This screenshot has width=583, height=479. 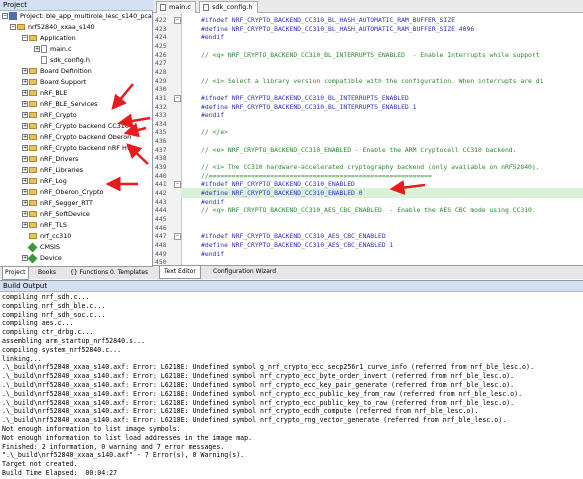 What do you see at coordinates (65, 214) in the screenshot?
I see `tree-item-label: nRF_SoftDevice` at bounding box center [65, 214].